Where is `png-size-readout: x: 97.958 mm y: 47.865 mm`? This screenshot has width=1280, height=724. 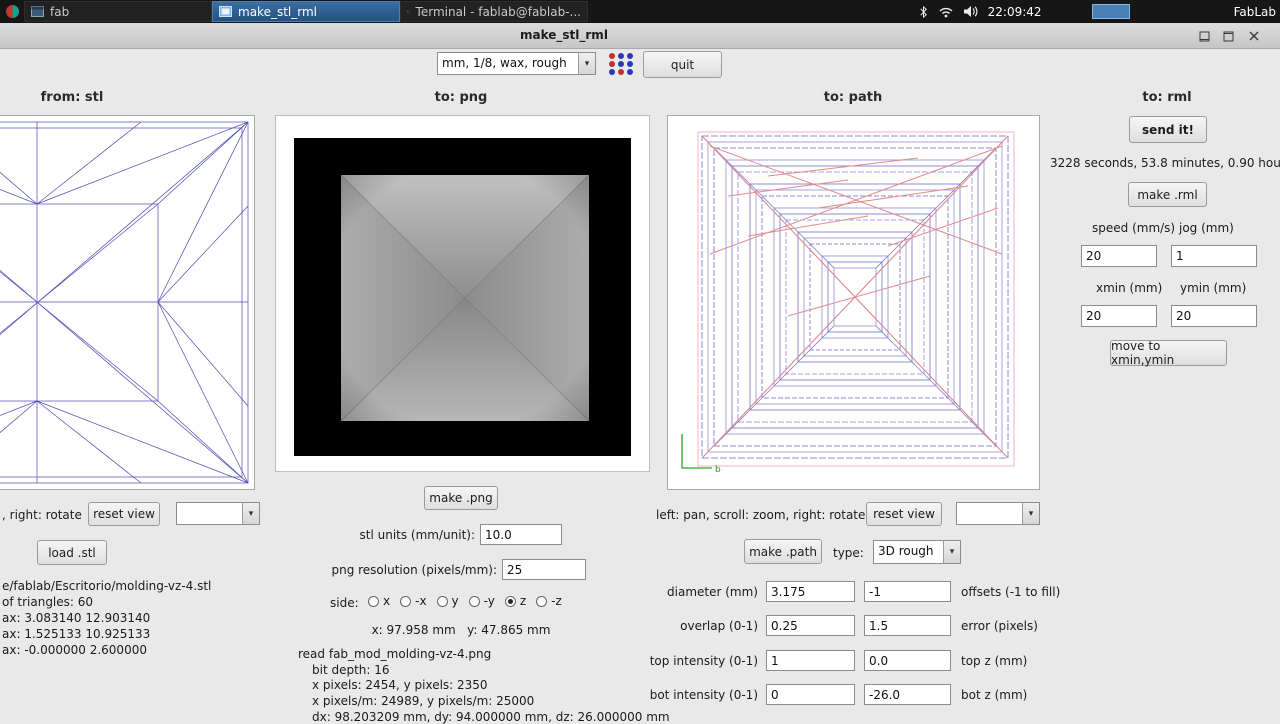 png-size-readout: x: 97.958 mm y: 47.865 mm is located at coordinates (461, 630).